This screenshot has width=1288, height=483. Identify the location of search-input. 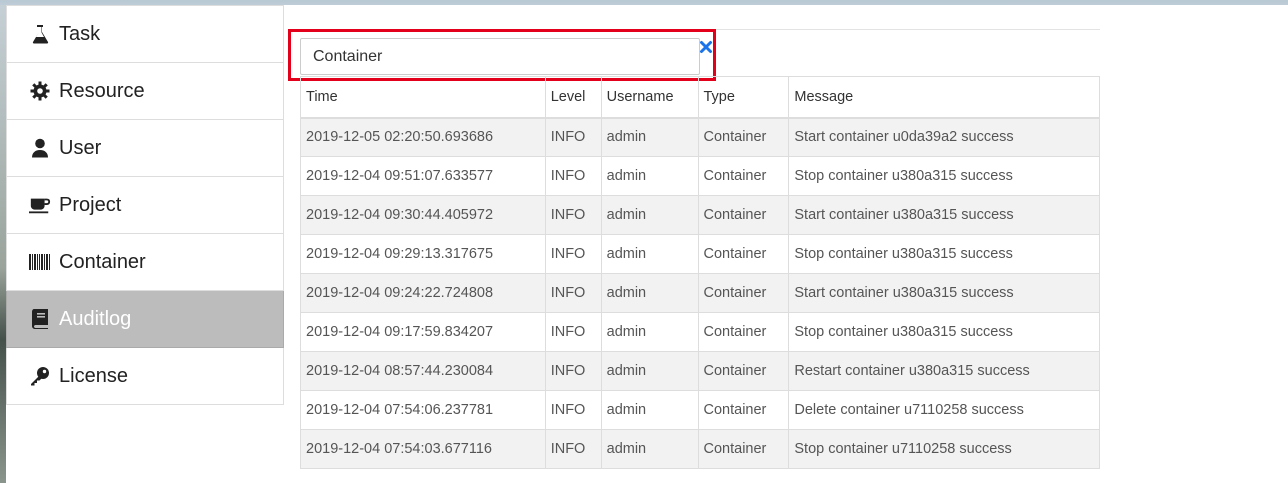
(500, 56).